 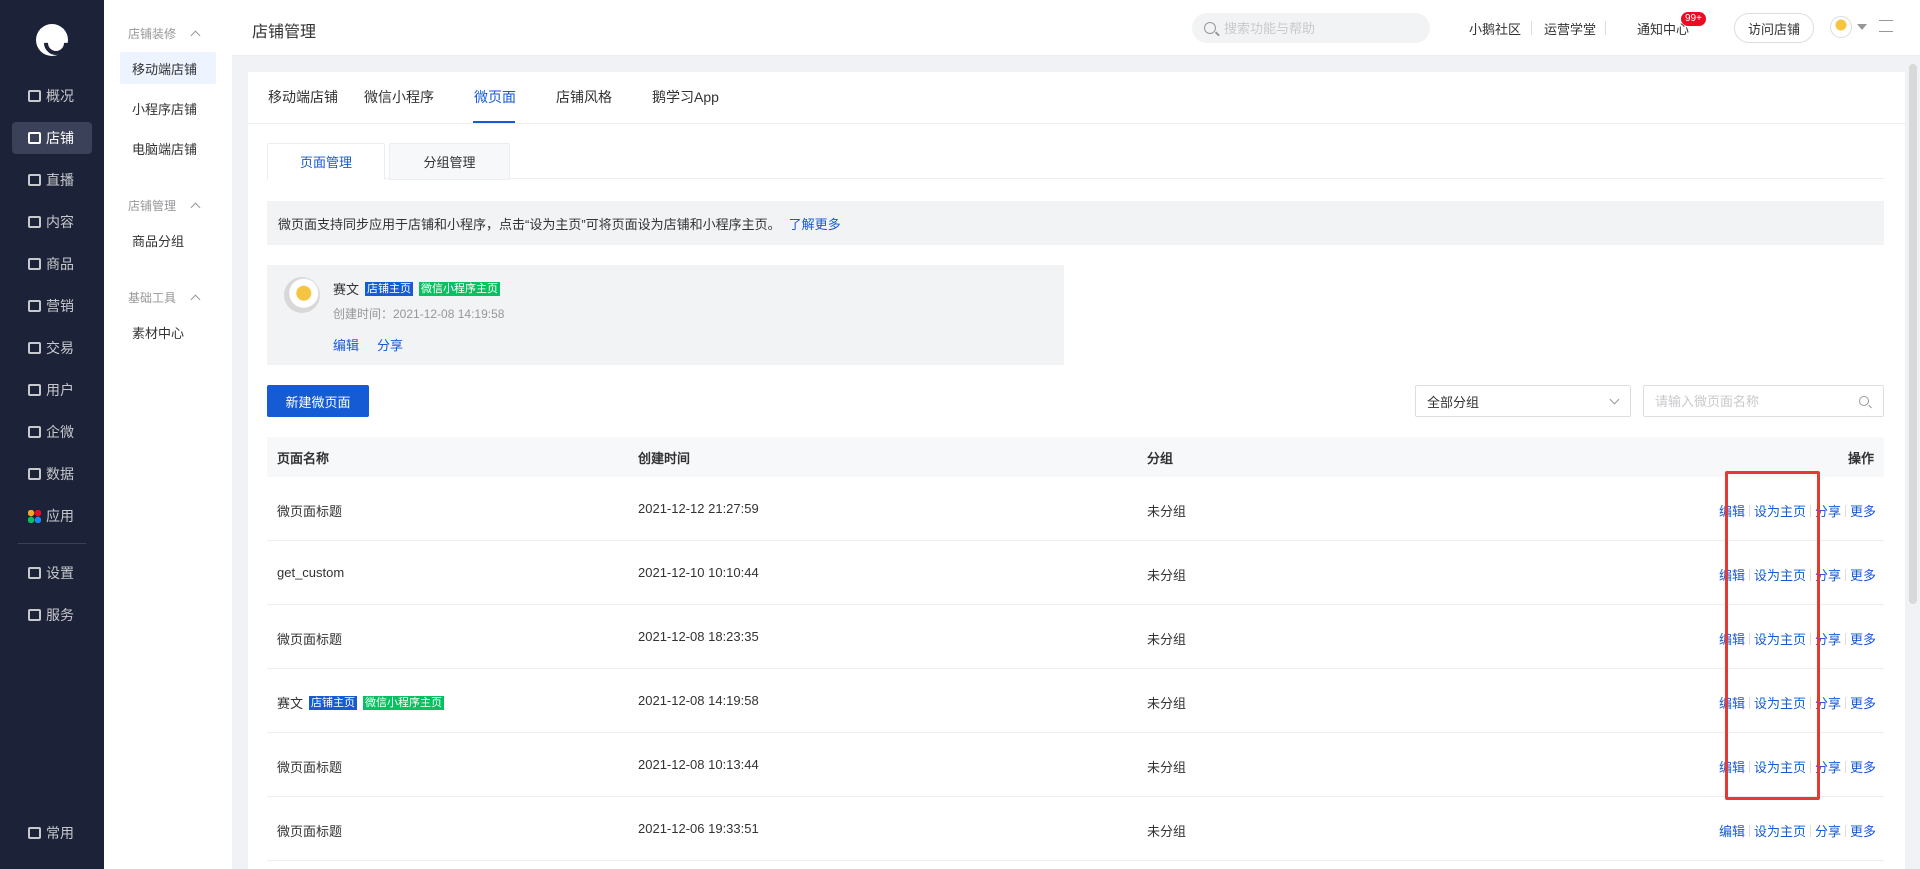 I want to click on tab-learning-app: 鹅学习App, so click(x=685, y=97).